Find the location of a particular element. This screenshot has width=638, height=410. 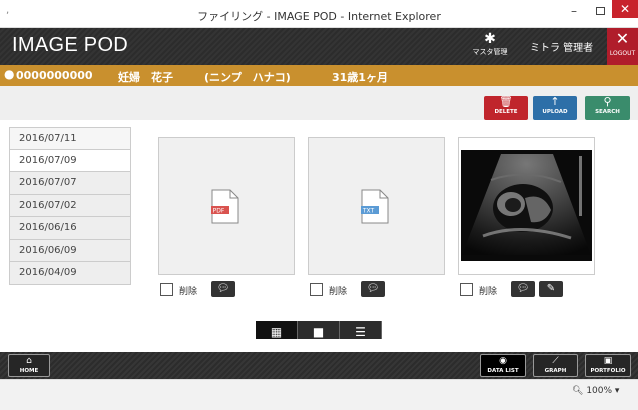

date-item-selected: 2016/07/09 is located at coordinates (70, 160).